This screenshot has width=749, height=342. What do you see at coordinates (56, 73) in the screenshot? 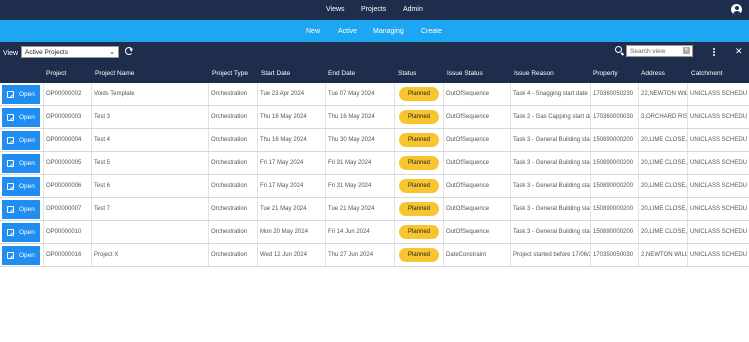
I see `col-header-project: Project` at bounding box center [56, 73].